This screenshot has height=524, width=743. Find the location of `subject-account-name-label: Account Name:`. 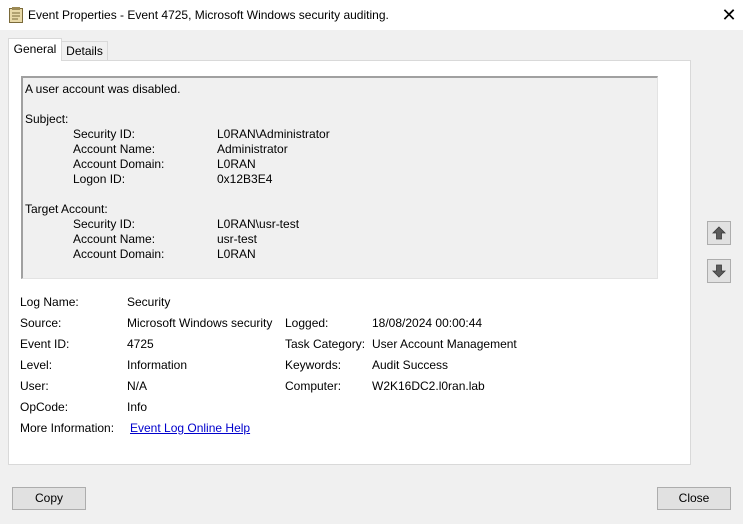

subject-account-name-label: Account Name: is located at coordinates (114, 149).